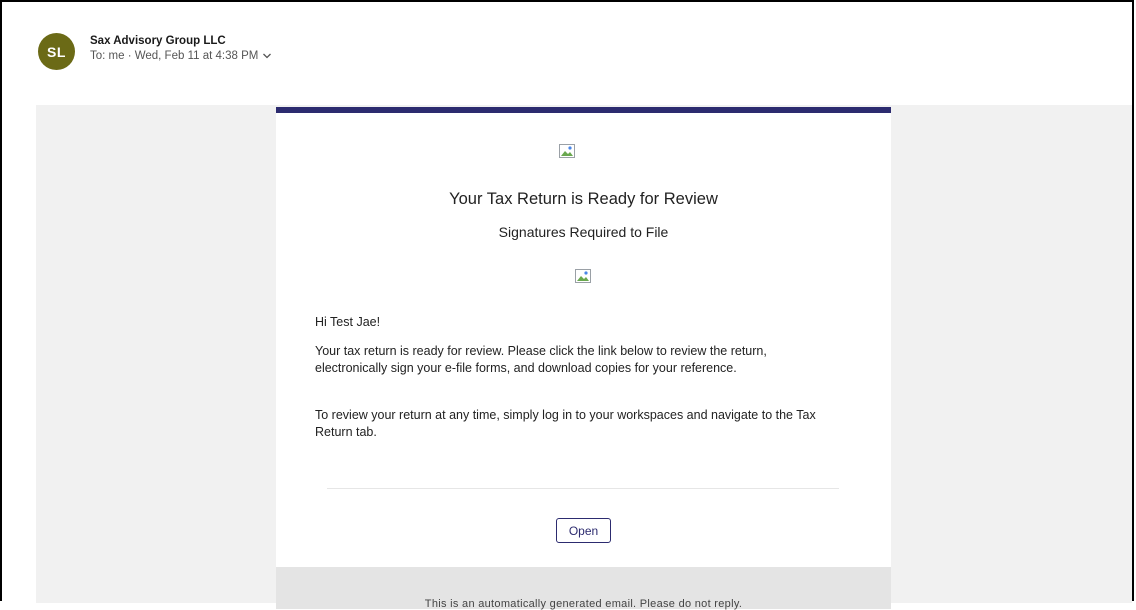 Image resolution: width=1136 pixels, height=610 pixels. I want to click on sender-name: Sax Advisory Group LLC, so click(158, 41).